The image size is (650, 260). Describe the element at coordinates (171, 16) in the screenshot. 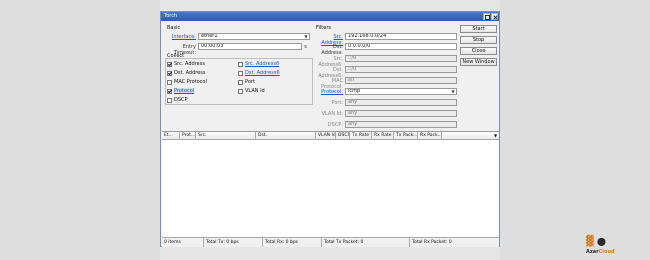

I see `window-title: Torch` at that location.